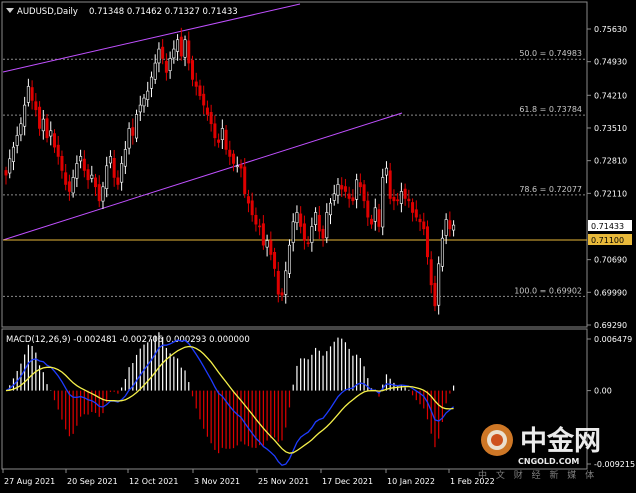 Image resolution: width=636 pixels, height=493 pixels. Describe the element at coordinates (163, 12) in the screenshot. I see `ohlc-values: 0.71348 0.71462 0.71327 0.71433` at that location.